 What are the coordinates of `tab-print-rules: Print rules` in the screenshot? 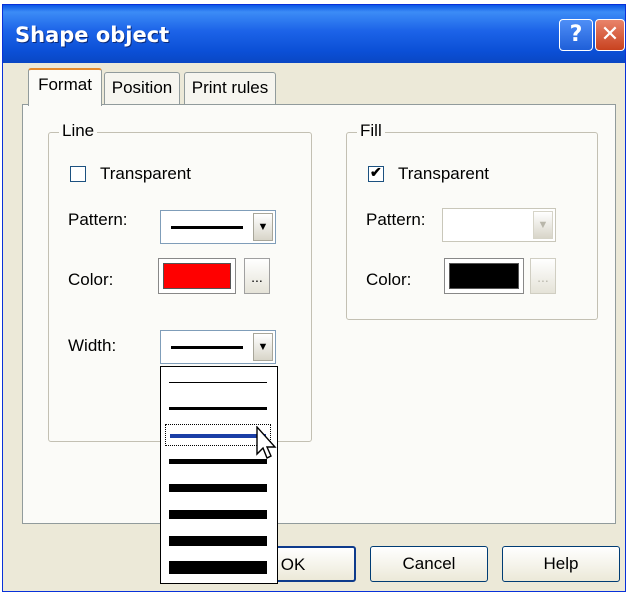 It's located at (230, 88).